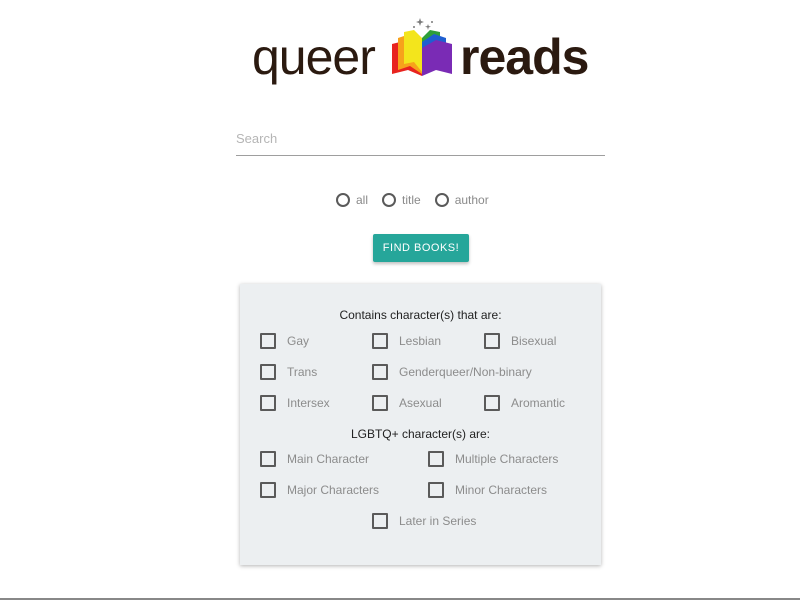 The height and width of the screenshot is (600, 800). What do you see at coordinates (524, 57) in the screenshot?
I see `logo-word-reads: reads` at bounding box center [524, 57].